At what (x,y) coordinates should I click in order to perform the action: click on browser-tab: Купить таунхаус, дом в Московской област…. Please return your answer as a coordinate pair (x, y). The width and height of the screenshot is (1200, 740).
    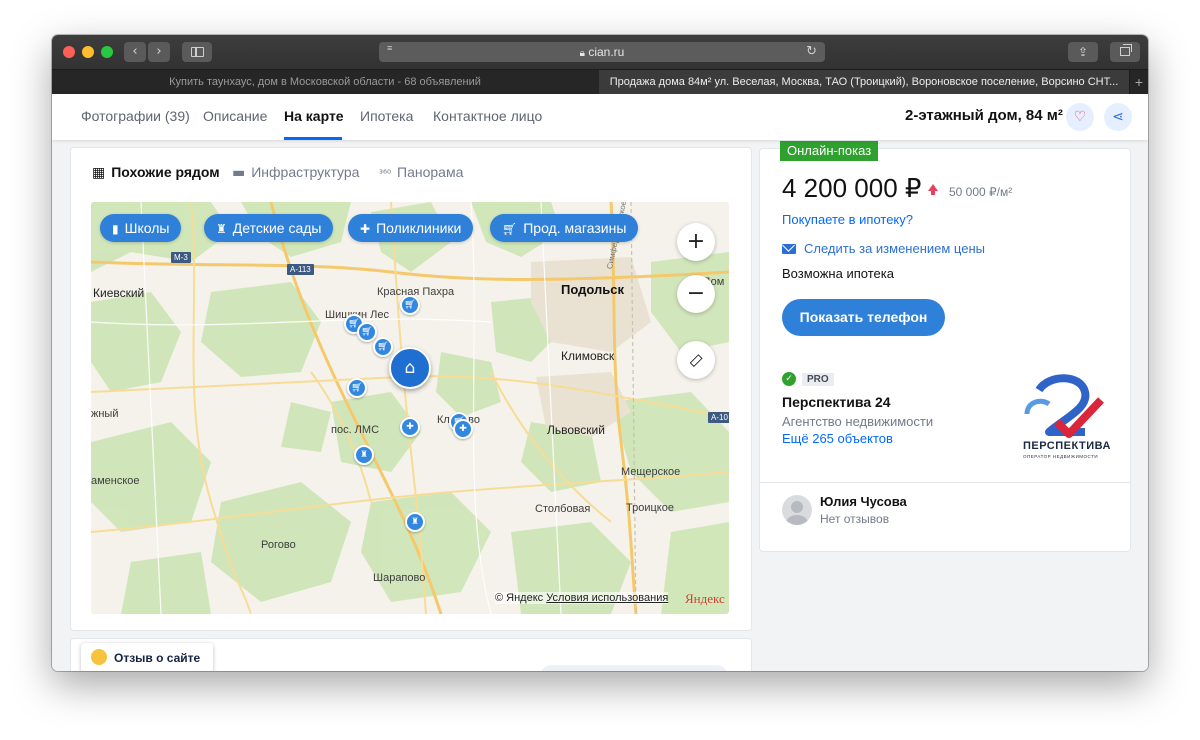
    Looking at the image, I should click on (325, 82).